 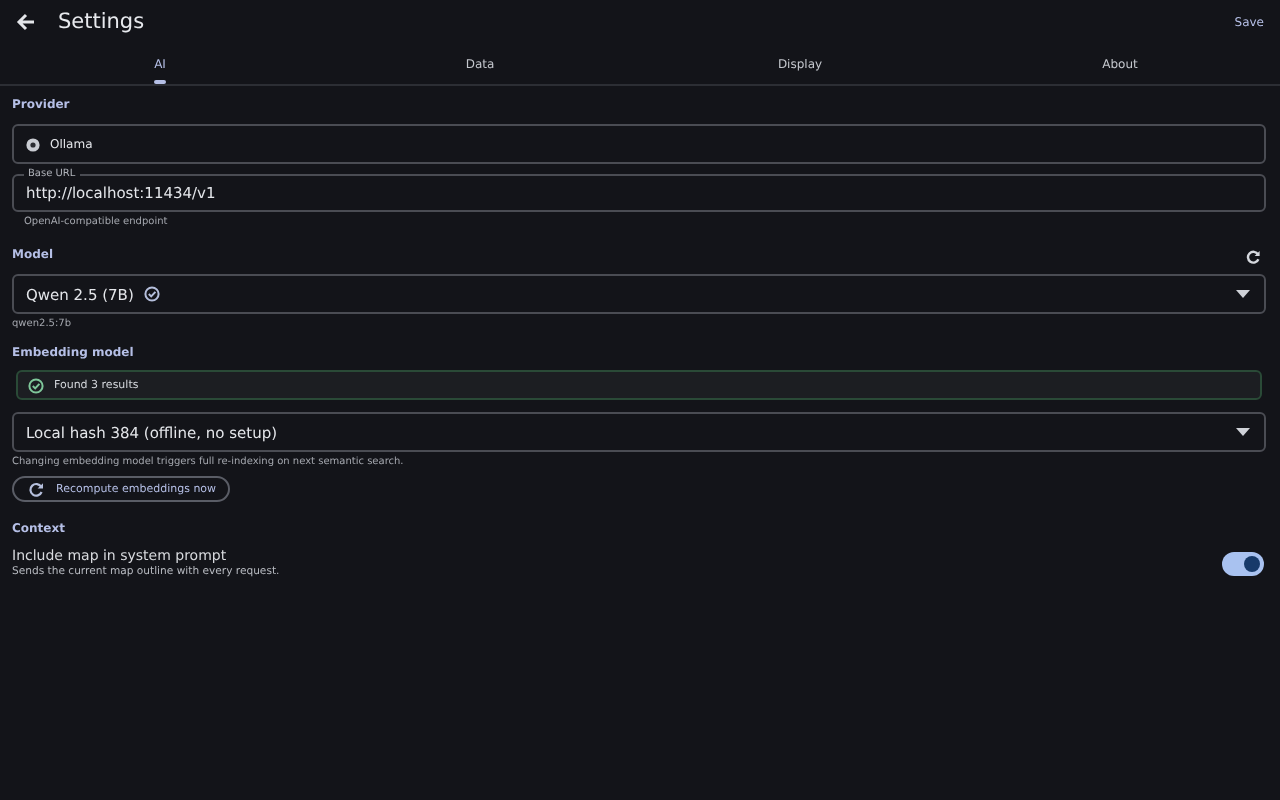 What do you see at coordinates (33, 144) in the screenshot?
I see `provider-icon` at bounding box center [33, 144].